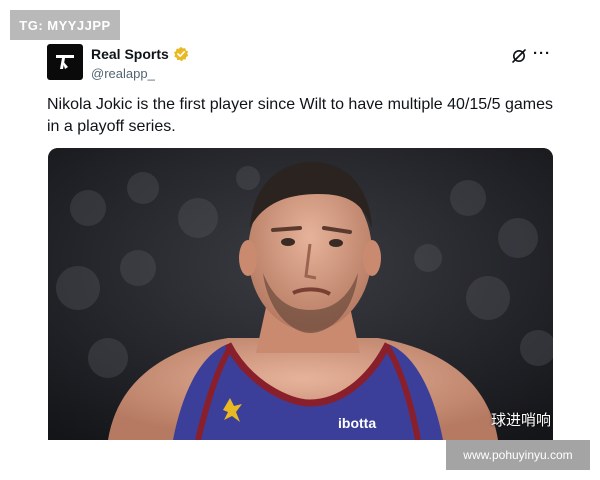 The image size is (600, 480). What do you see at coordinates (65, 25) in the screenshot?
I see `corner-badge: TG: MYYJJPP` at bounding box center [65, 25].